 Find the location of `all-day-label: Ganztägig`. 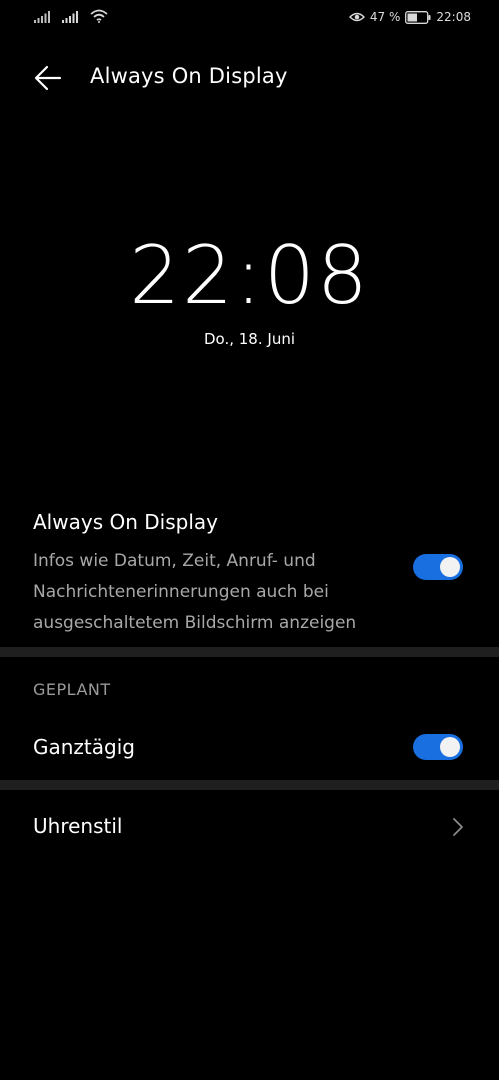

all-day-label: Ganztägig is located at coordinates (84, 747).